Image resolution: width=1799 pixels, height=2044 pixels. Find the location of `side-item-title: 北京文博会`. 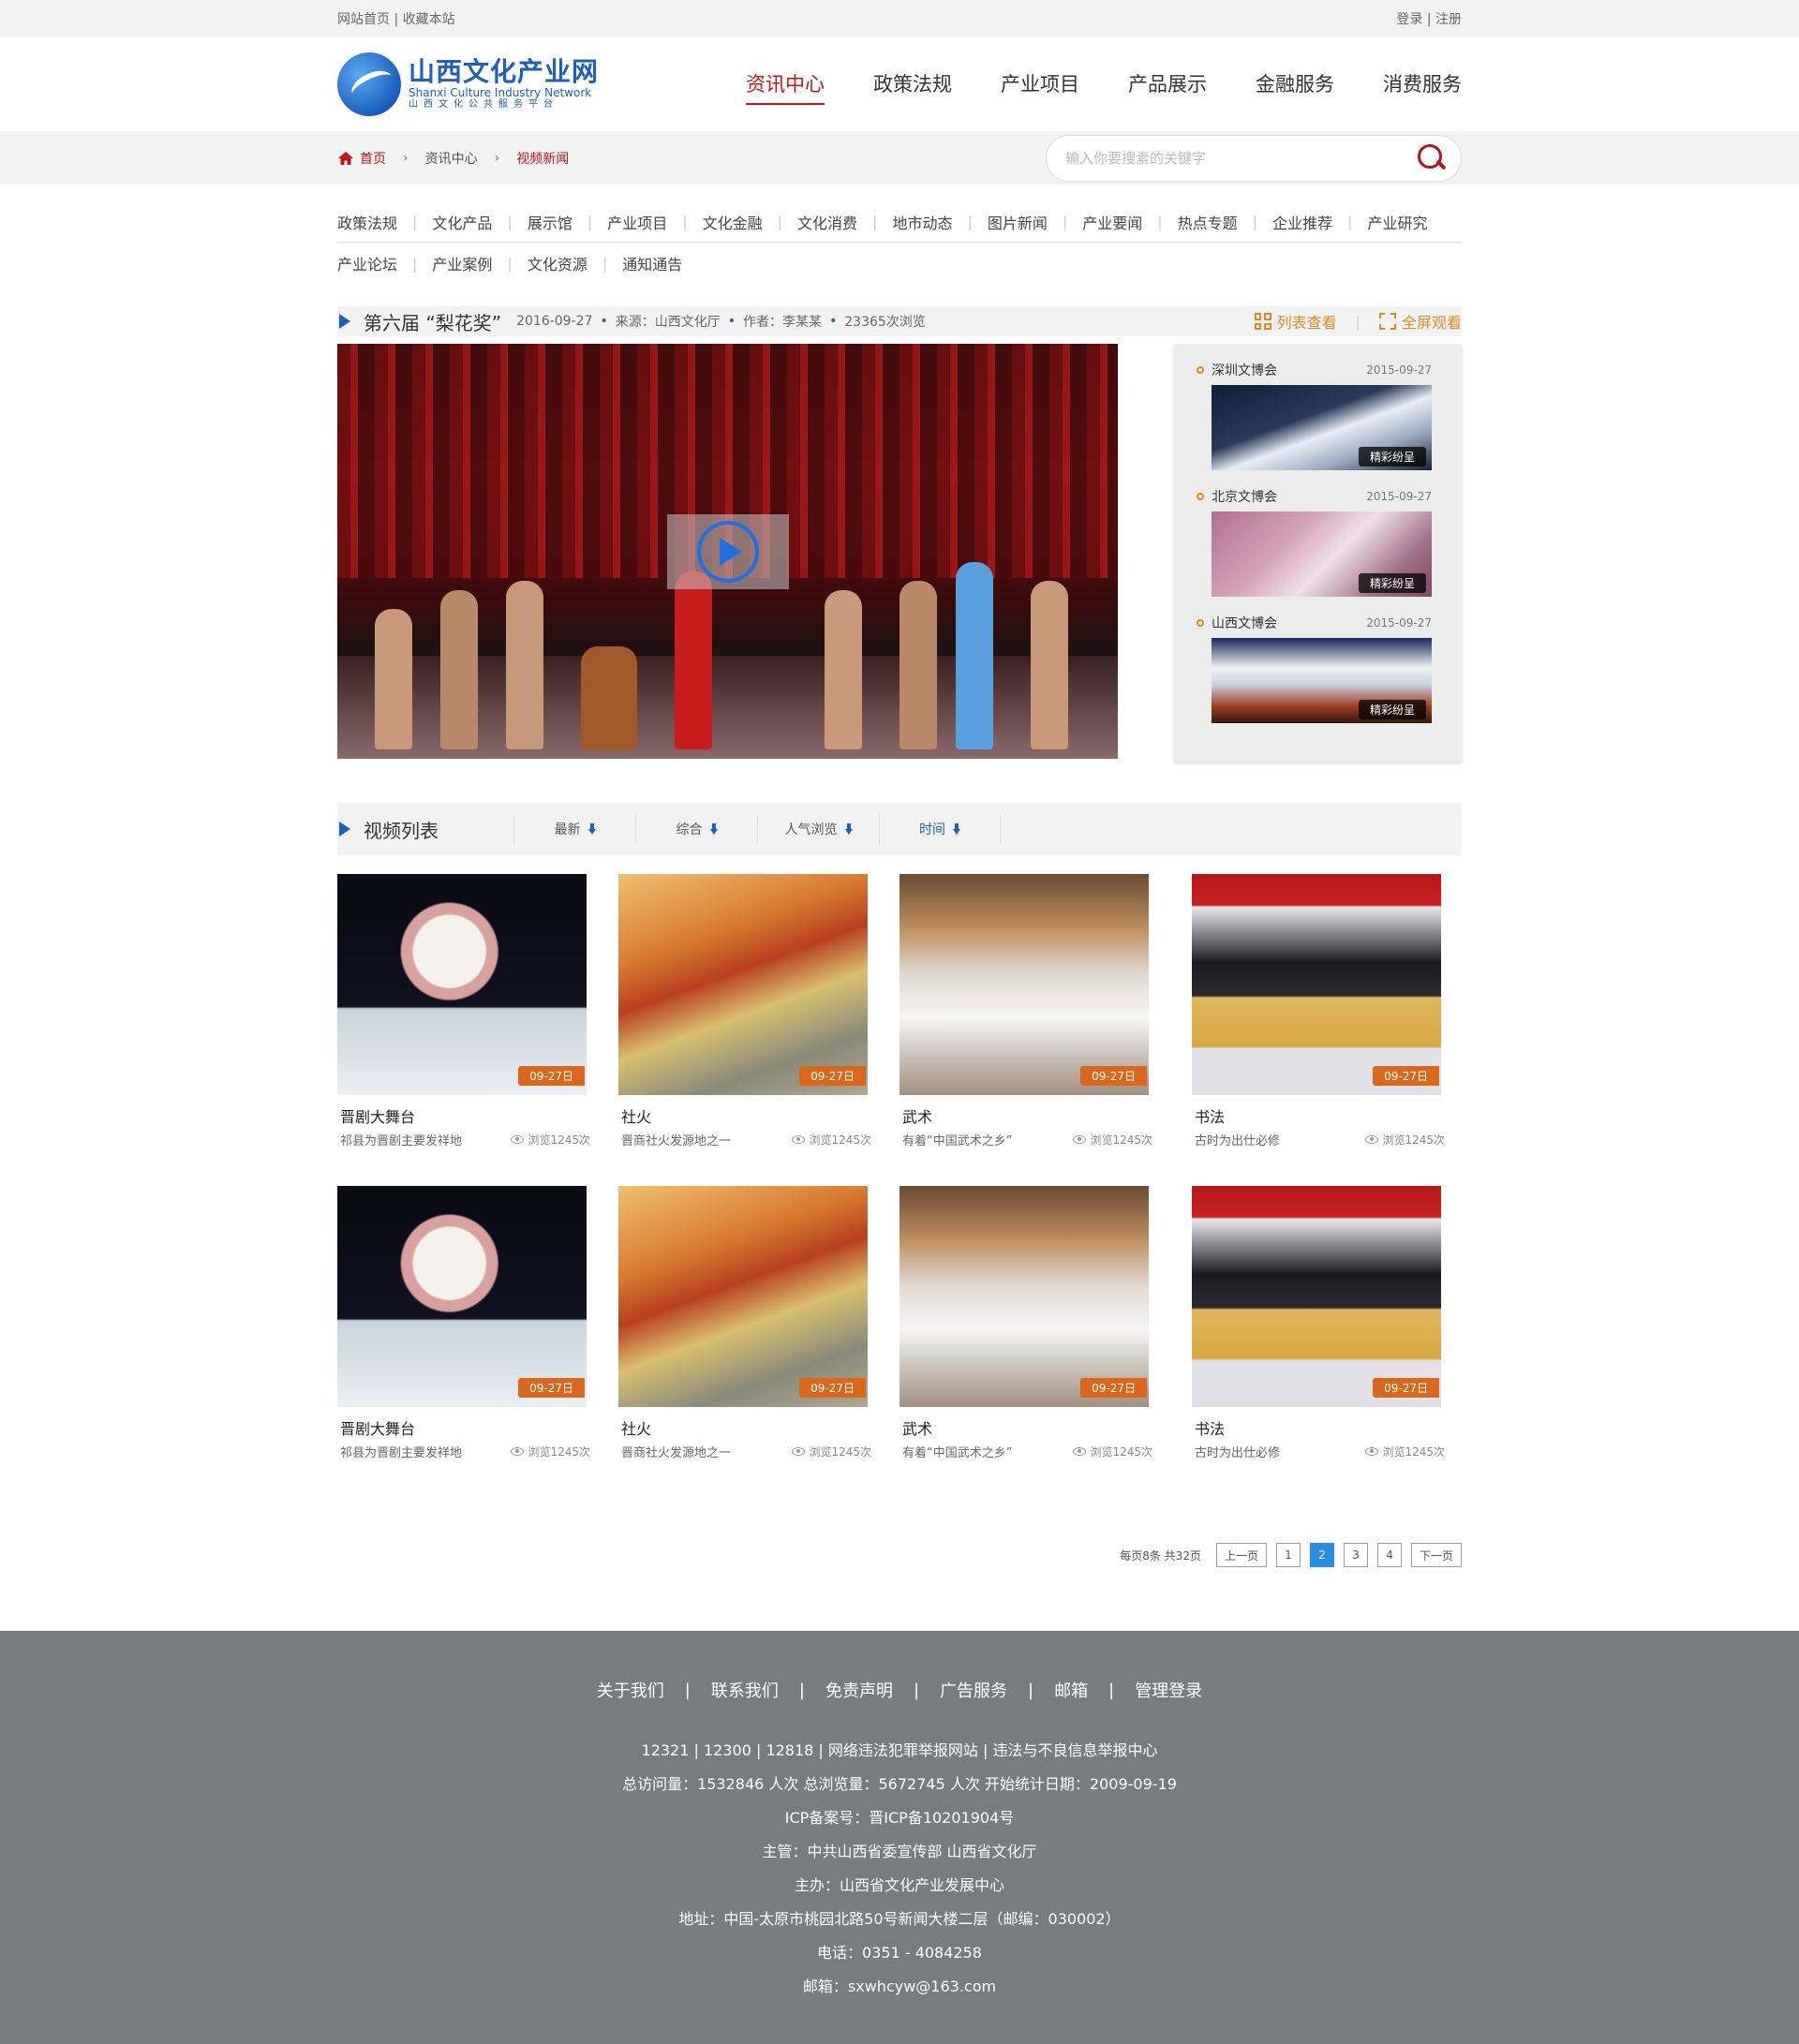

side-item-title: 北京文博会 is located at coordinates (1244, 497).